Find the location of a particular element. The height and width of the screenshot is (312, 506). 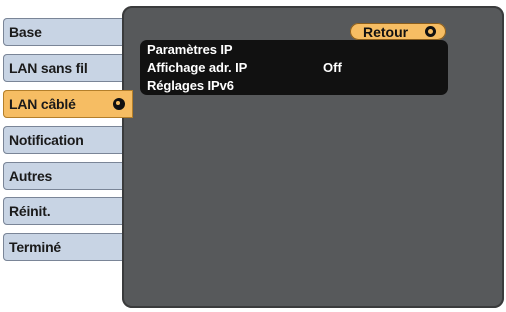

menu-item-label: Affichage adr. IP is located at coordinates (197, 67).